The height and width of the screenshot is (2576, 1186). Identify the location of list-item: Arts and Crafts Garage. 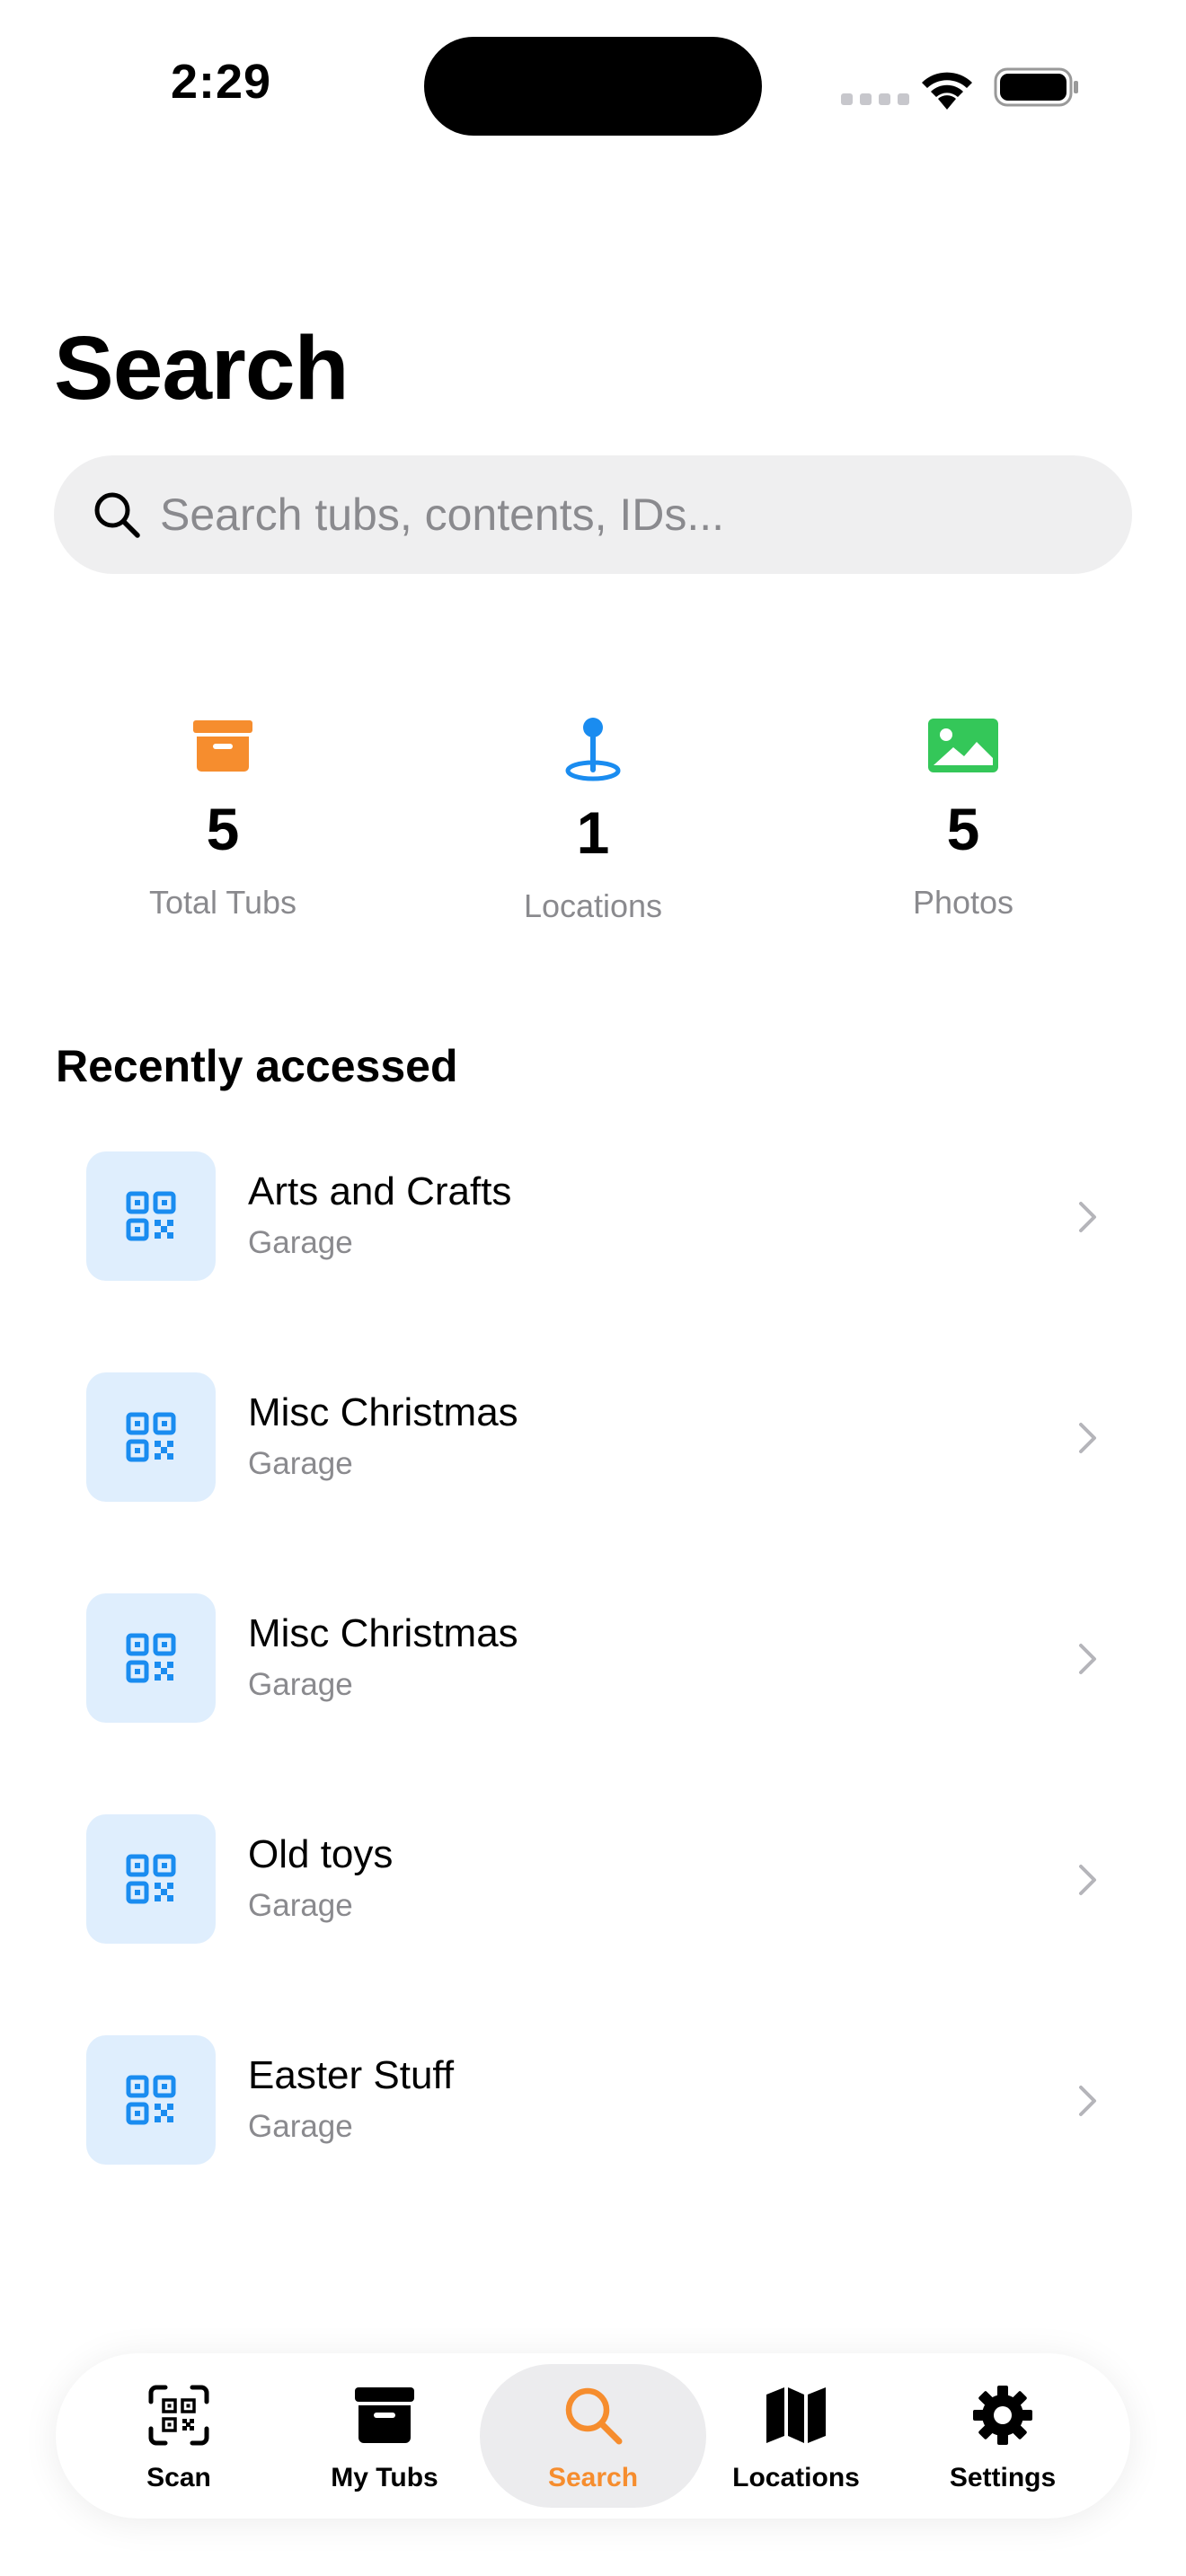
(598, 1217).